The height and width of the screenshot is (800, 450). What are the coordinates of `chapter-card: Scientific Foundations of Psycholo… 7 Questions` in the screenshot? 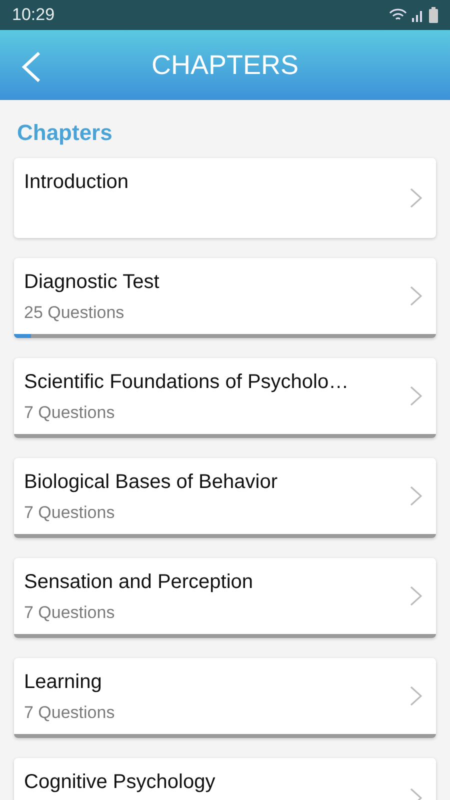 It's located at (225, 398).